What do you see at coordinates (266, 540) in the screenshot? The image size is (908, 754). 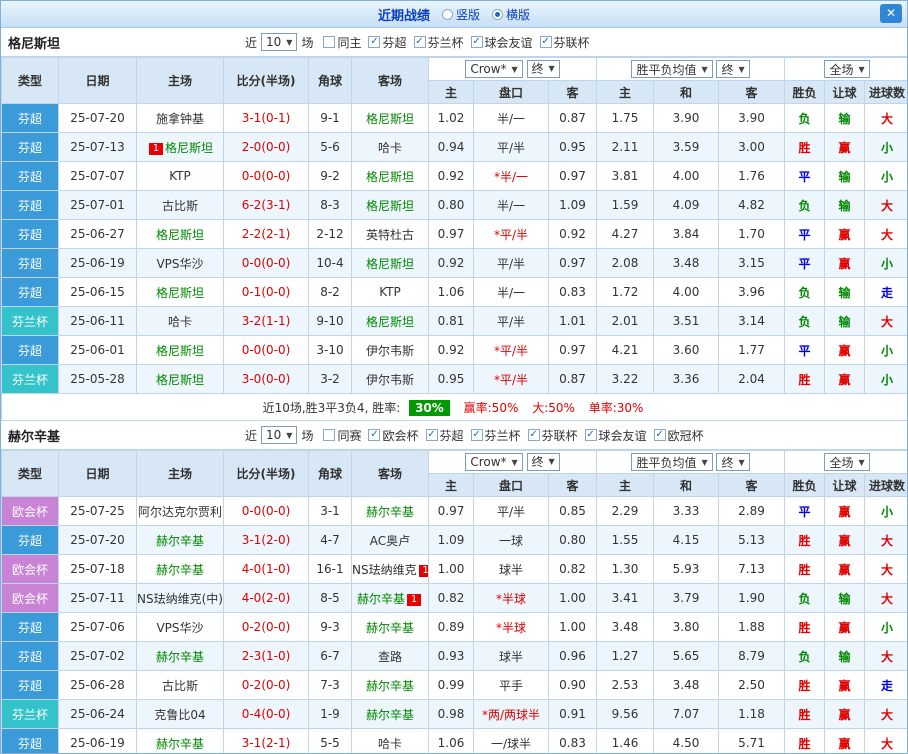 I see `score-cell: 3-1(2-0)` at bounding box center [266, 540].